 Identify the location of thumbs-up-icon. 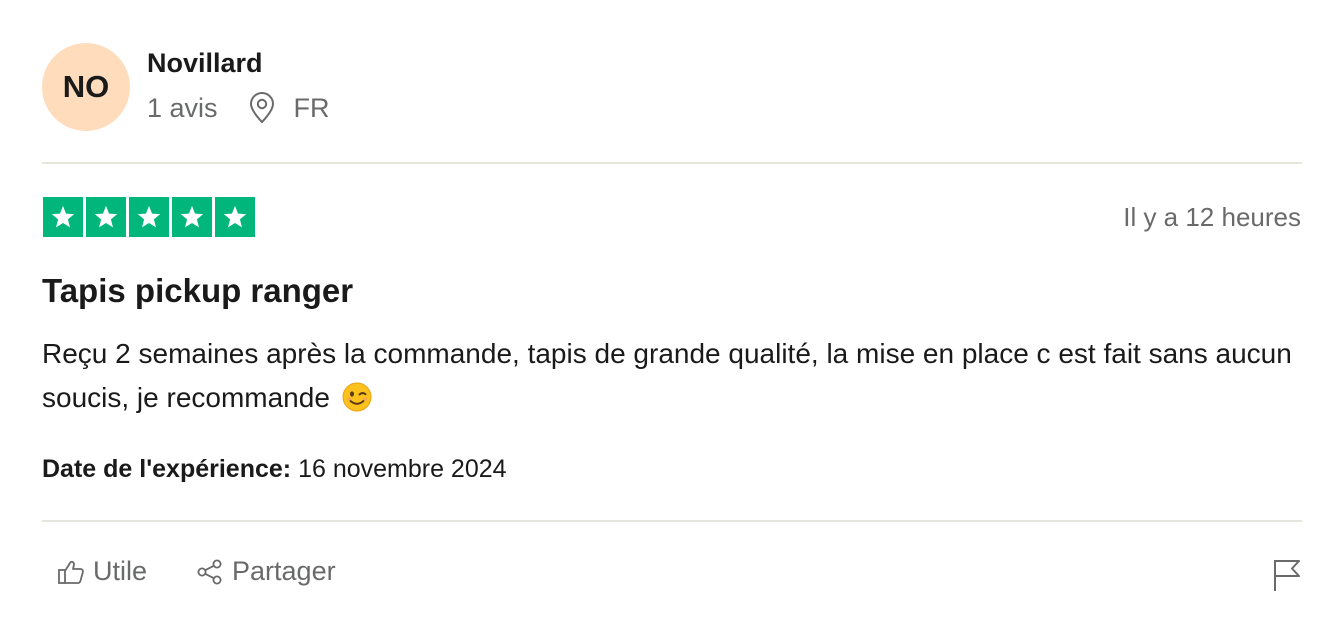
(71, 572).